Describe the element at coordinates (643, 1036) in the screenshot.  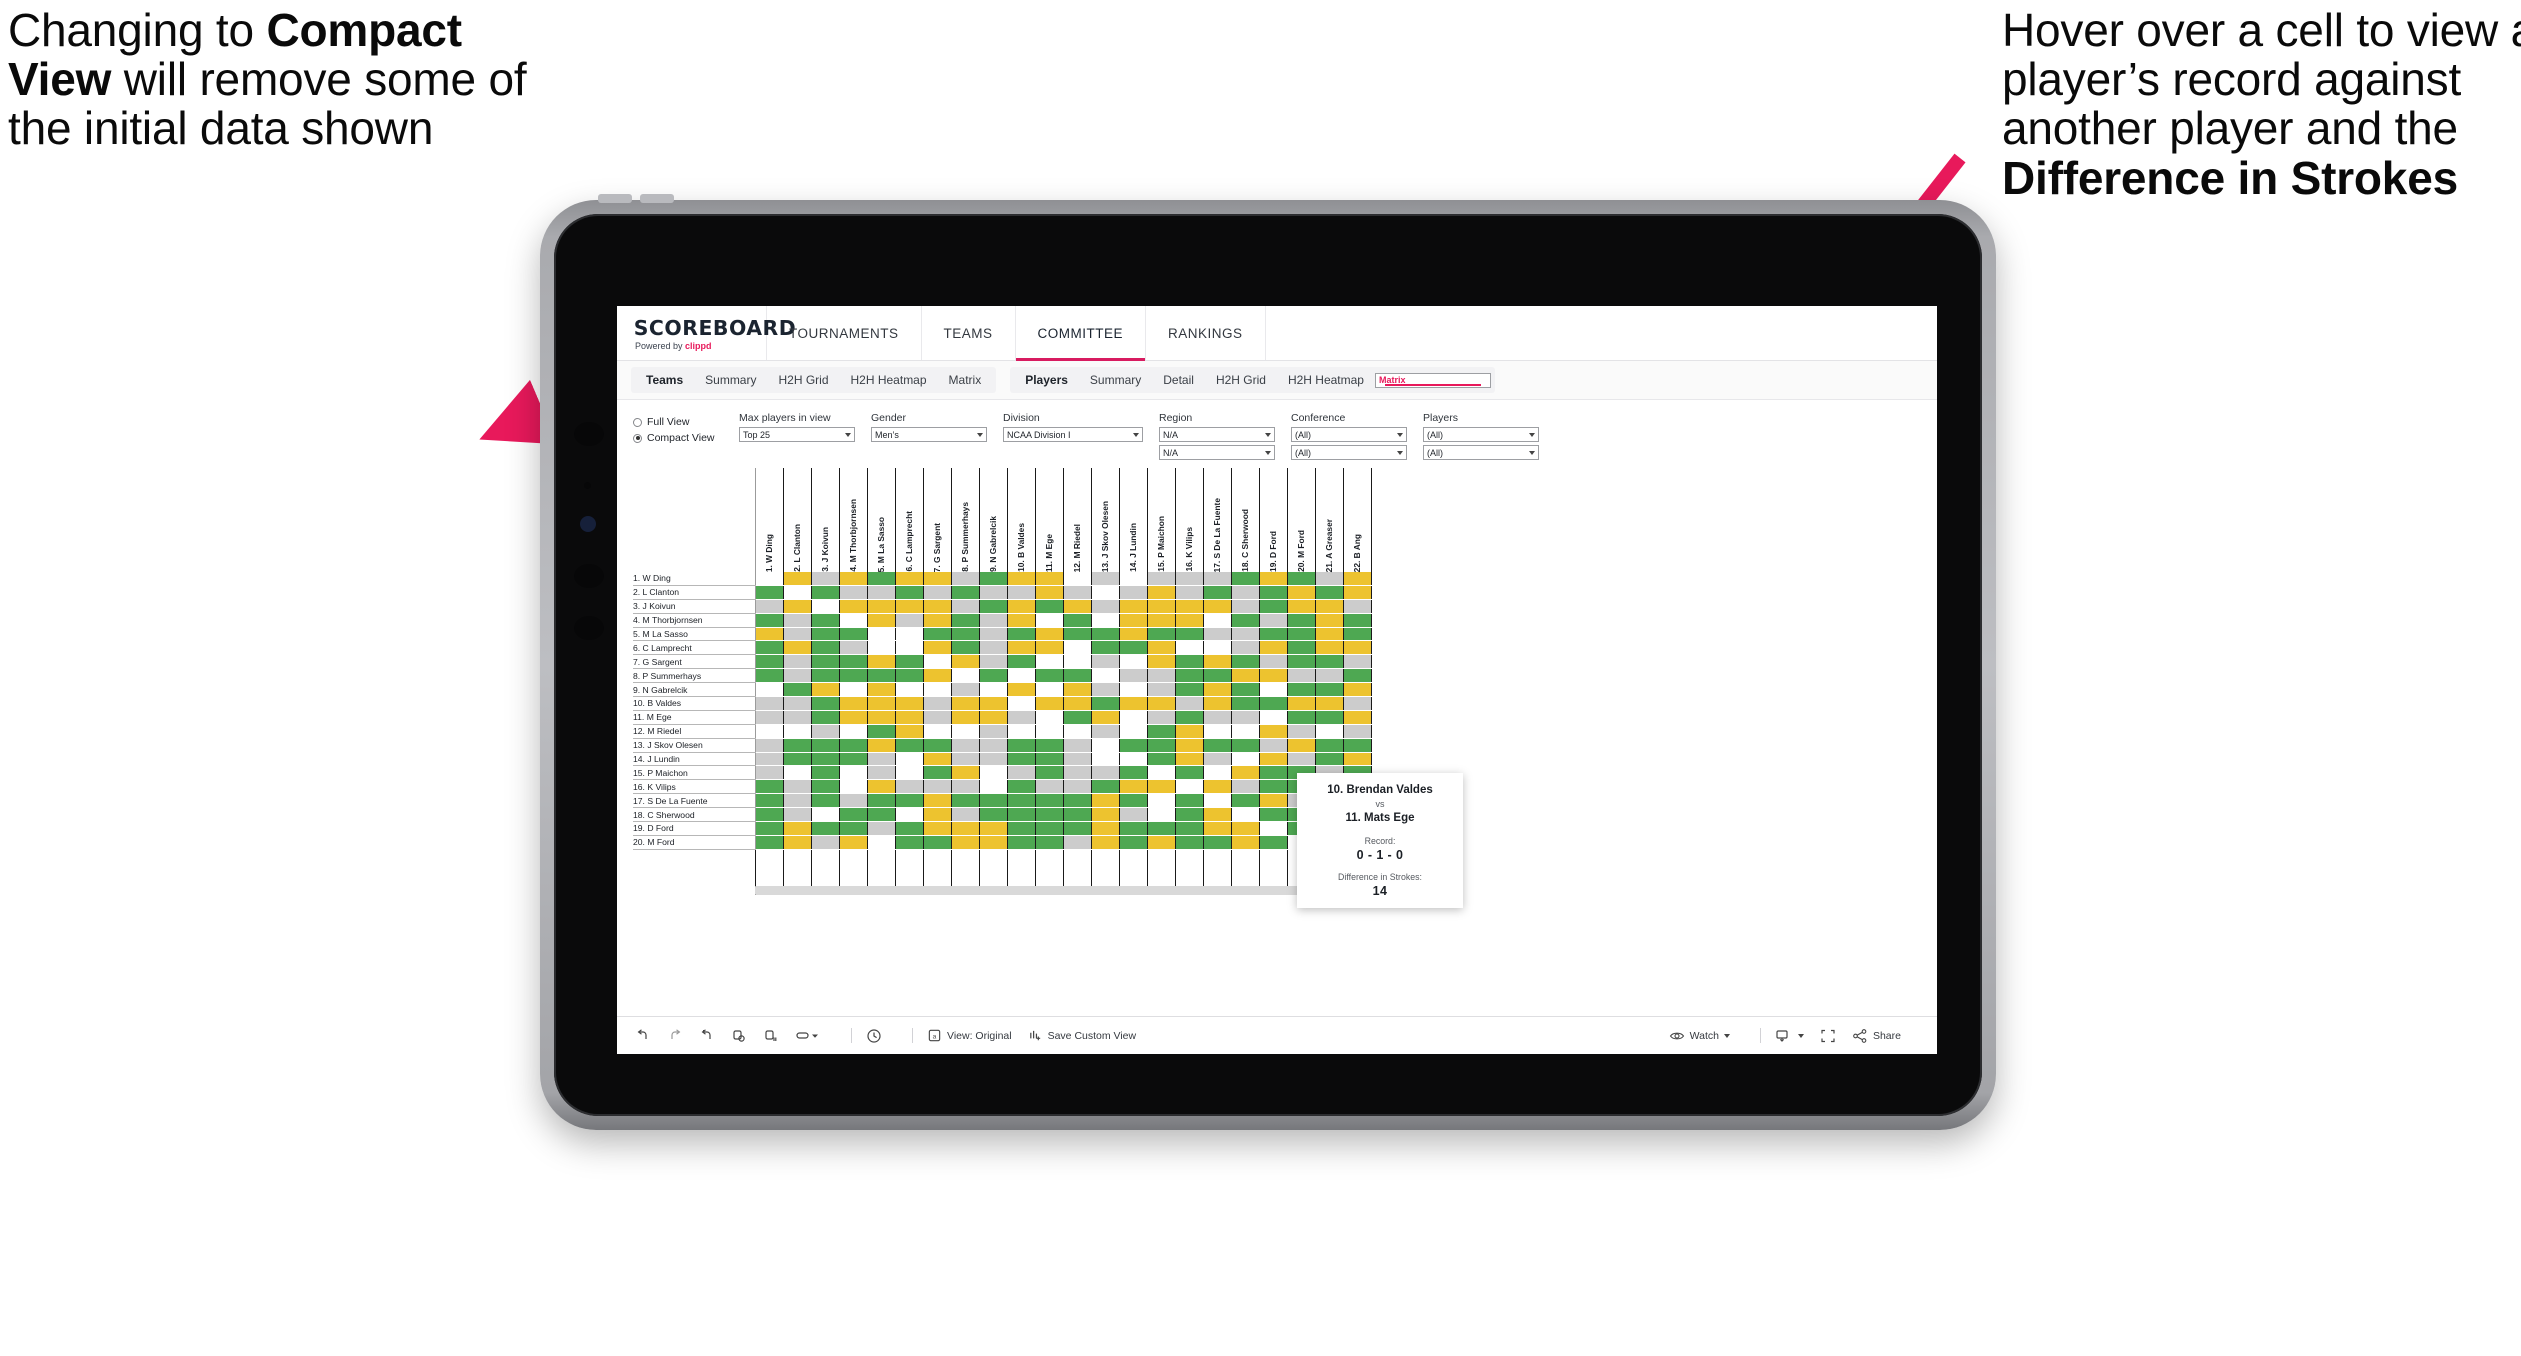
I see `undo-button` at that location.